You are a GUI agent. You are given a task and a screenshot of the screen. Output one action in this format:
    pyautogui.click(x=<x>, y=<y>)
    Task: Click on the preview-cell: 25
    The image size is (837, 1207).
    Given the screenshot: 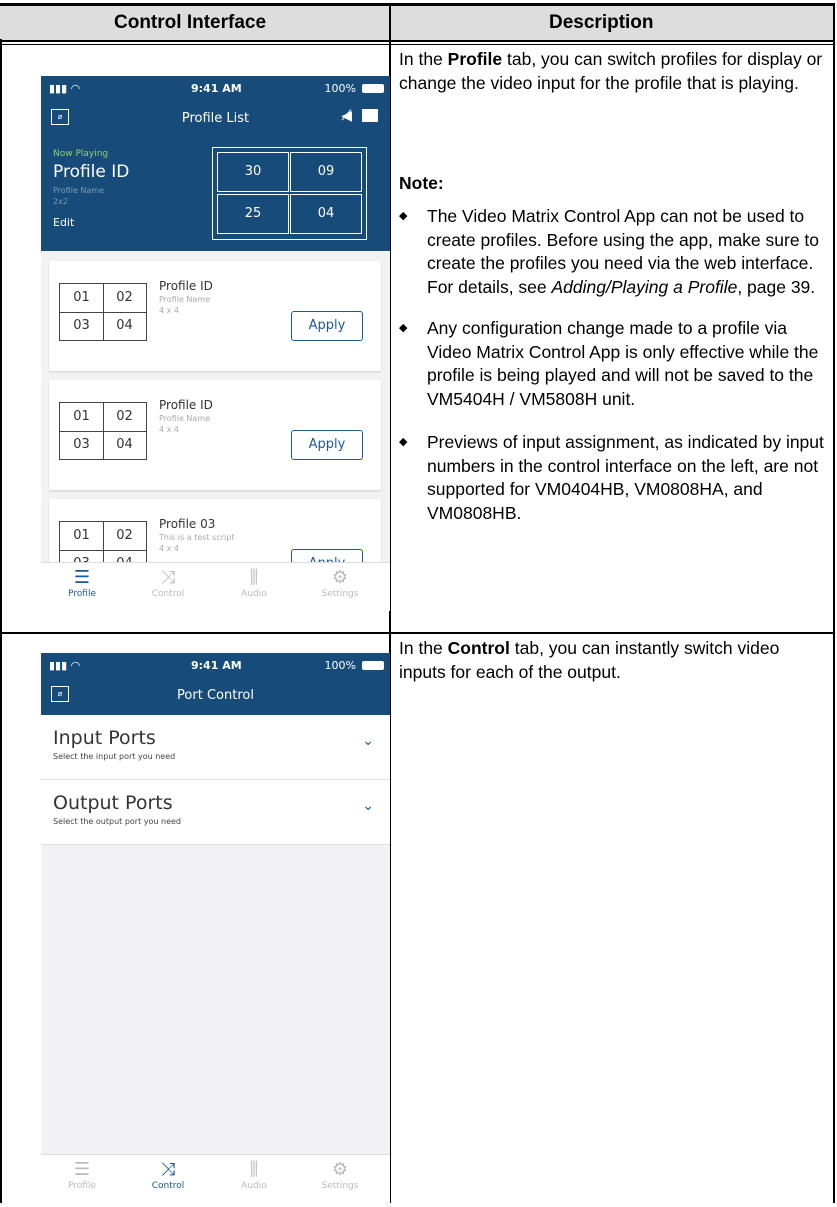 What is the action you would take?
    pyautogui.click(x=253, y=214)
    